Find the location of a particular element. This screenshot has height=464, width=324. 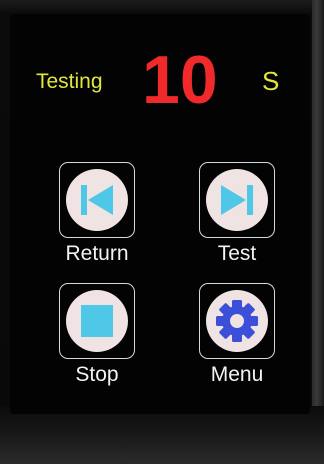

stop-button: Stop is located at coordinates (93, 338).